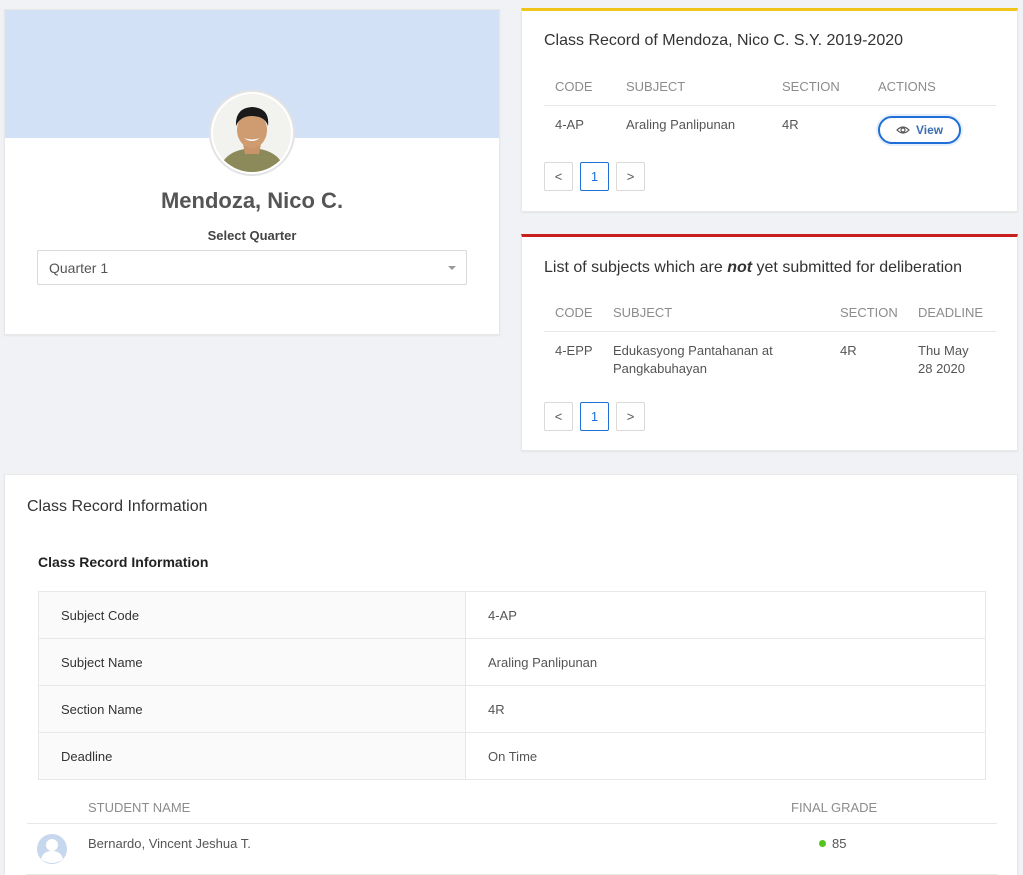 This screenshot has width=1023, height=875. Describe the element at coordinates (740, 267) in the screenshot. I see `pending-title-emphasis: not` at that location.